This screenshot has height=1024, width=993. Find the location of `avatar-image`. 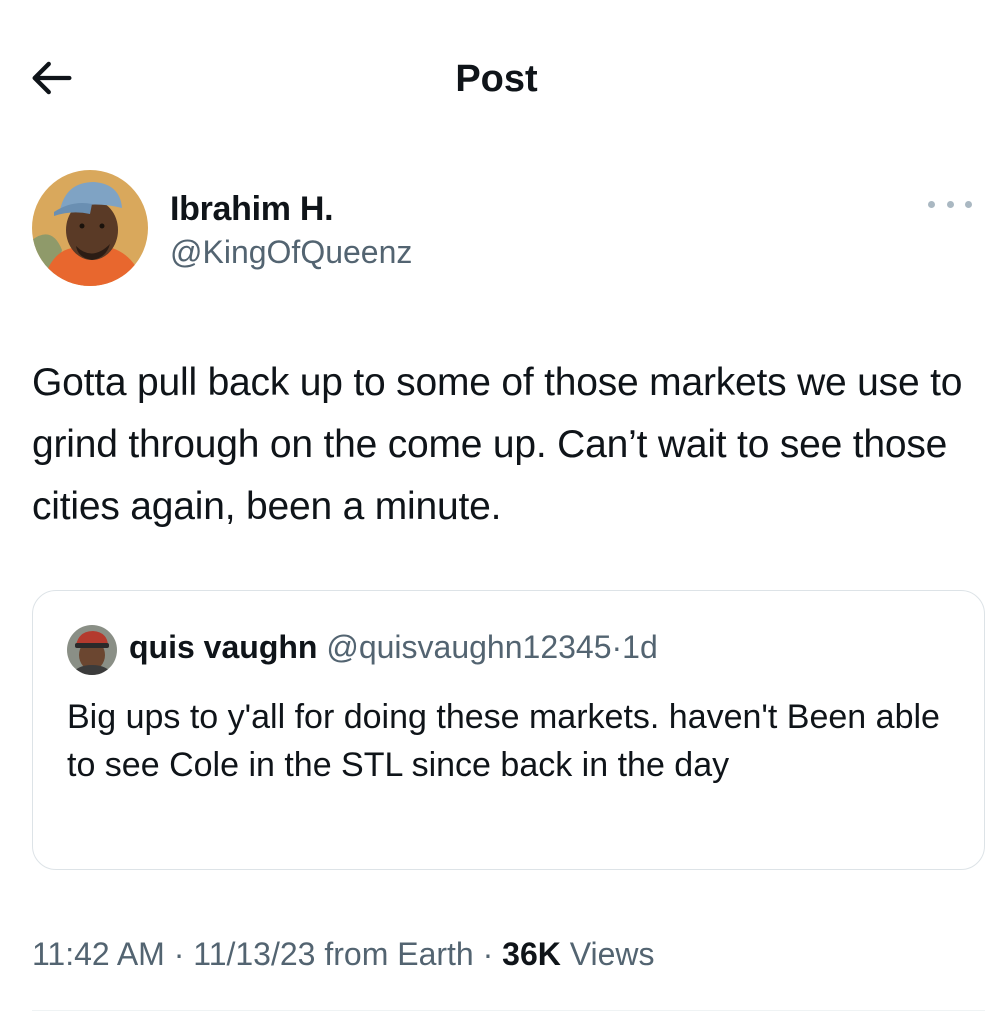

avatar-image is located at coordinates (90, 228).